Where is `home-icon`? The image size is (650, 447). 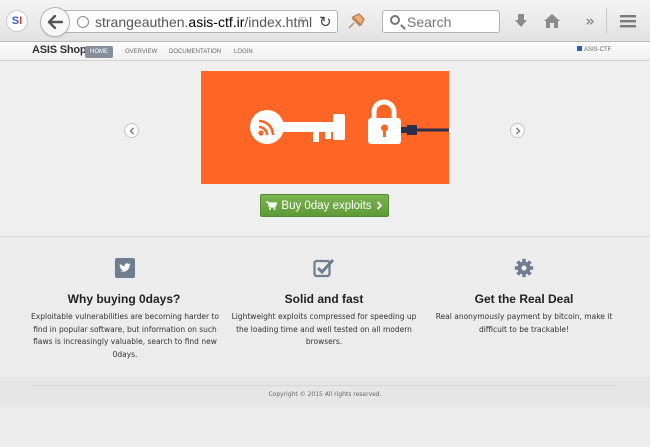
home-icon is located at coordinates (552, 21).